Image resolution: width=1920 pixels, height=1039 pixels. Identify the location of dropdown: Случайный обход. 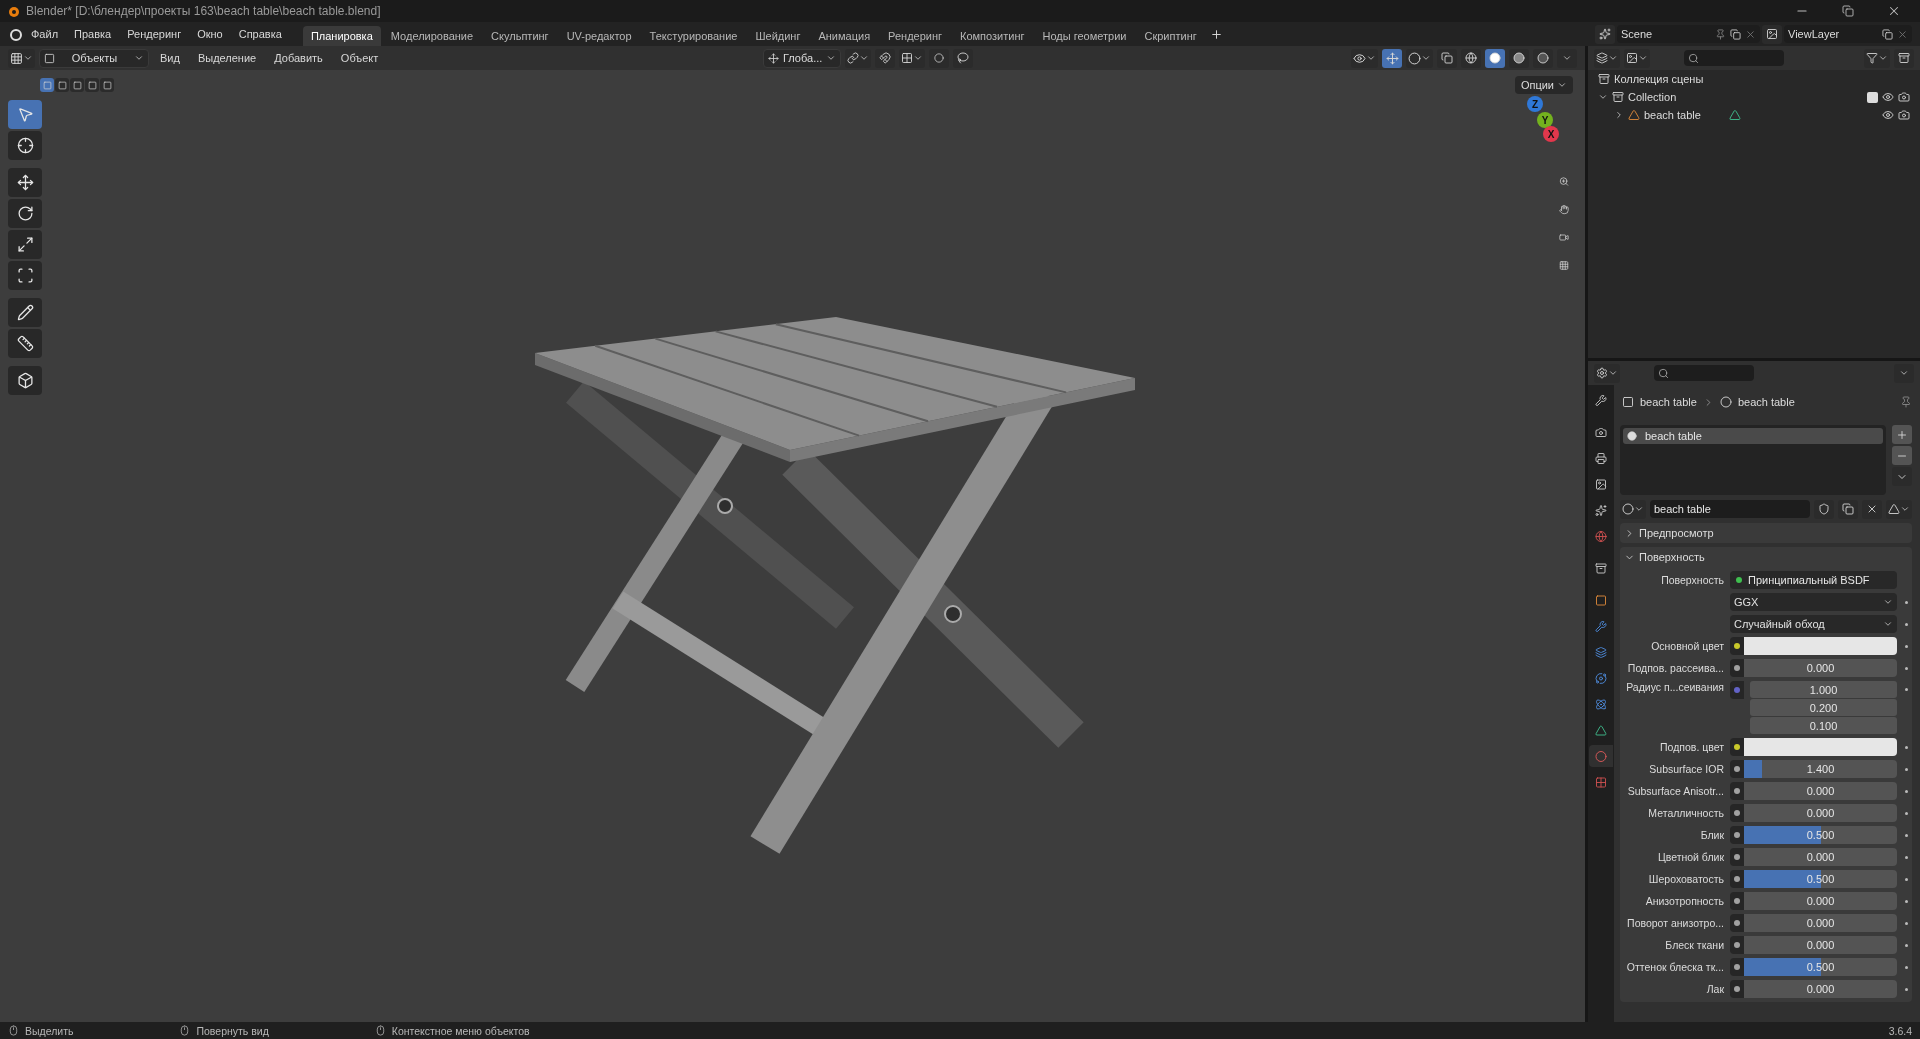
(1813, 624).